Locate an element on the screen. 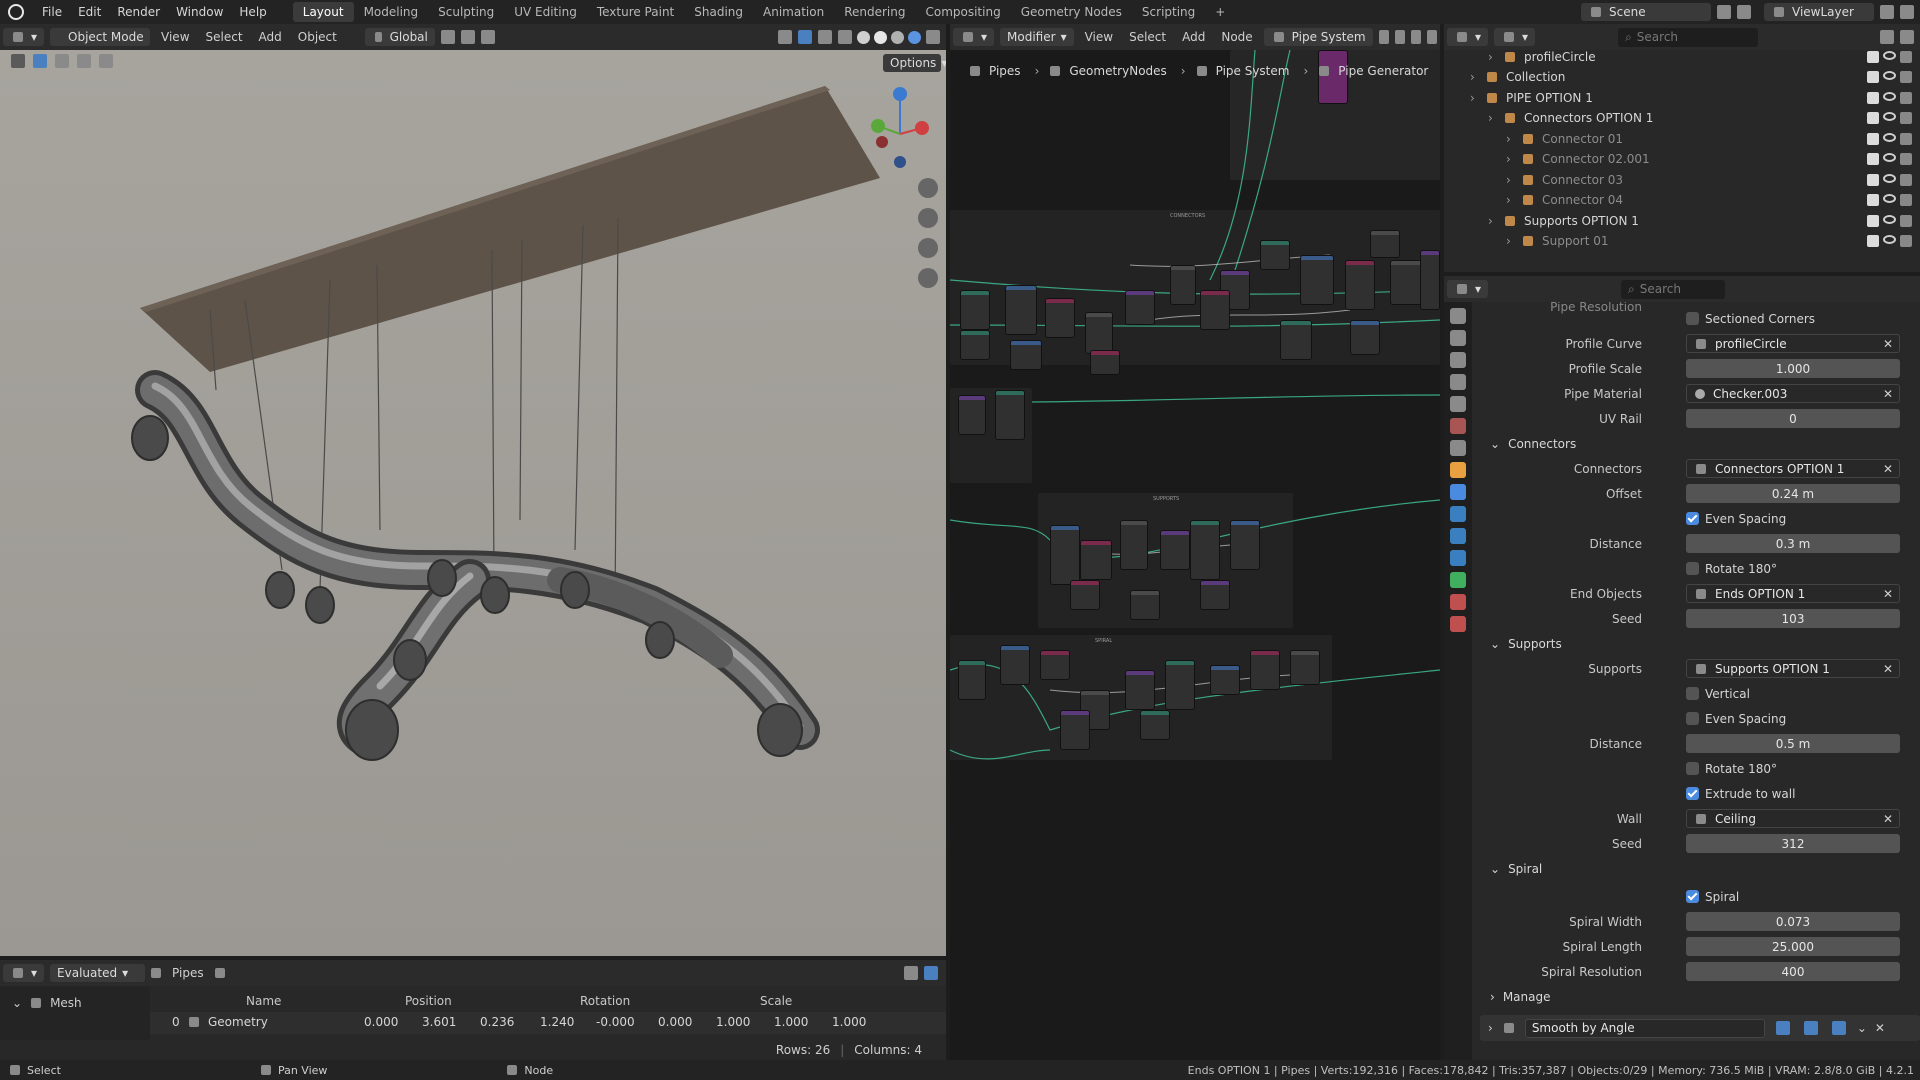 Image resolution: width=1920 pixels, height=1080 pixels. gizmo-icon is located at coordinates (805, 37).